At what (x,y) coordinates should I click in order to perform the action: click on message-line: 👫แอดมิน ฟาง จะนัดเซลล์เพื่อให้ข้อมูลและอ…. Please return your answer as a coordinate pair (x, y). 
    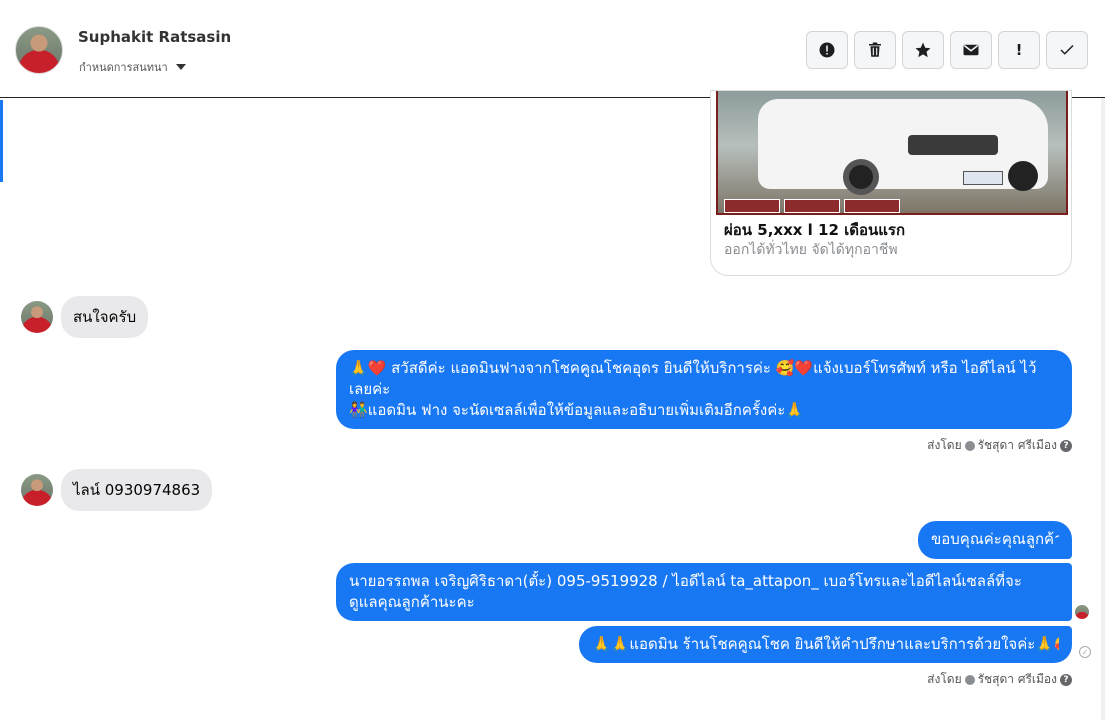
    Looking at the image, I should click on (576, 410).